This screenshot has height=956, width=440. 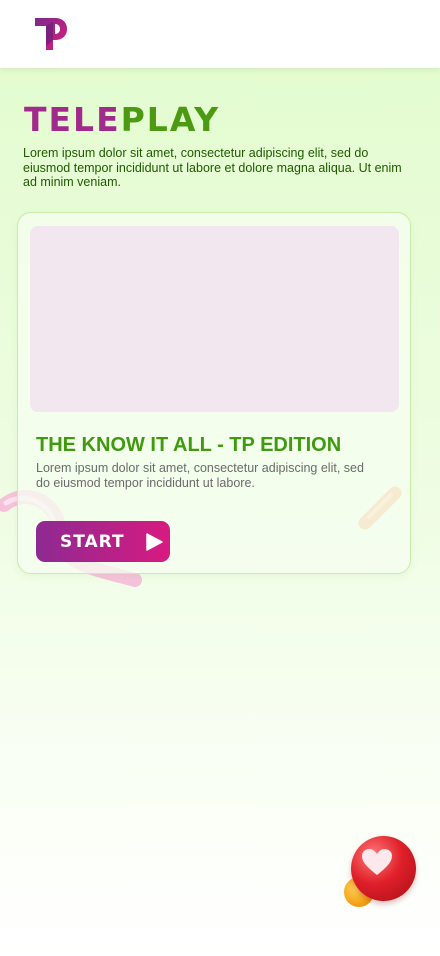 I want to click on brand-title: TELEPLAY, so click(x=122, y=120).